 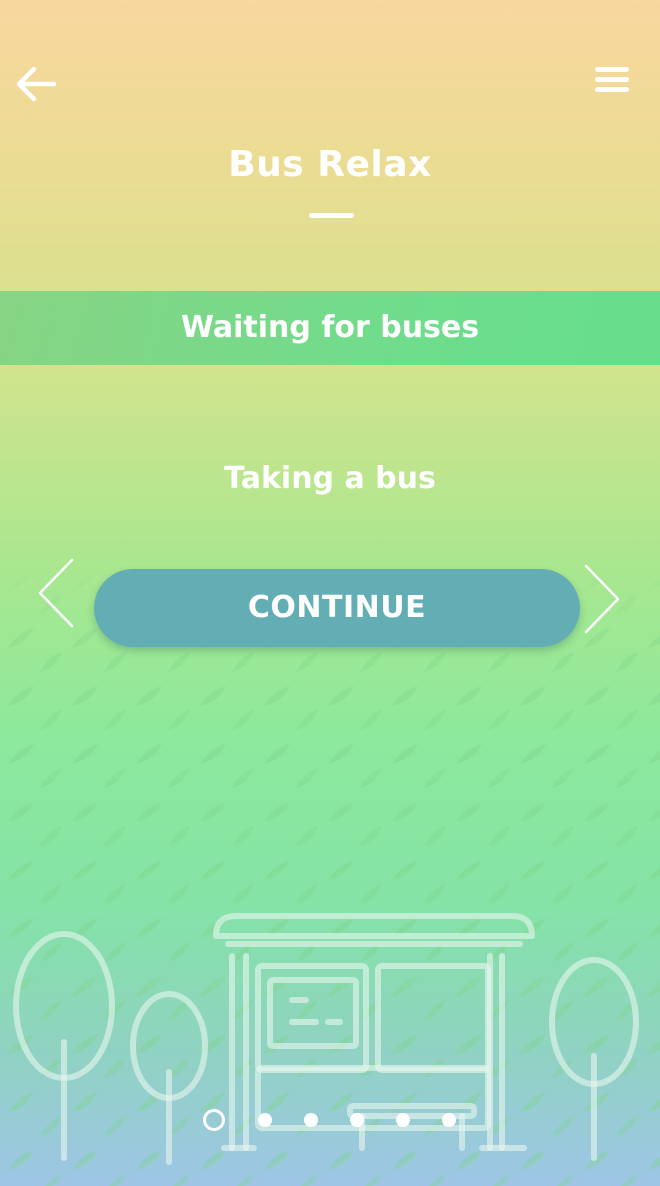 What do you see at coordinates (337, 608) in the screenshot?
I see `continue-button: CONTINUE` at bounding box center [337, 608].